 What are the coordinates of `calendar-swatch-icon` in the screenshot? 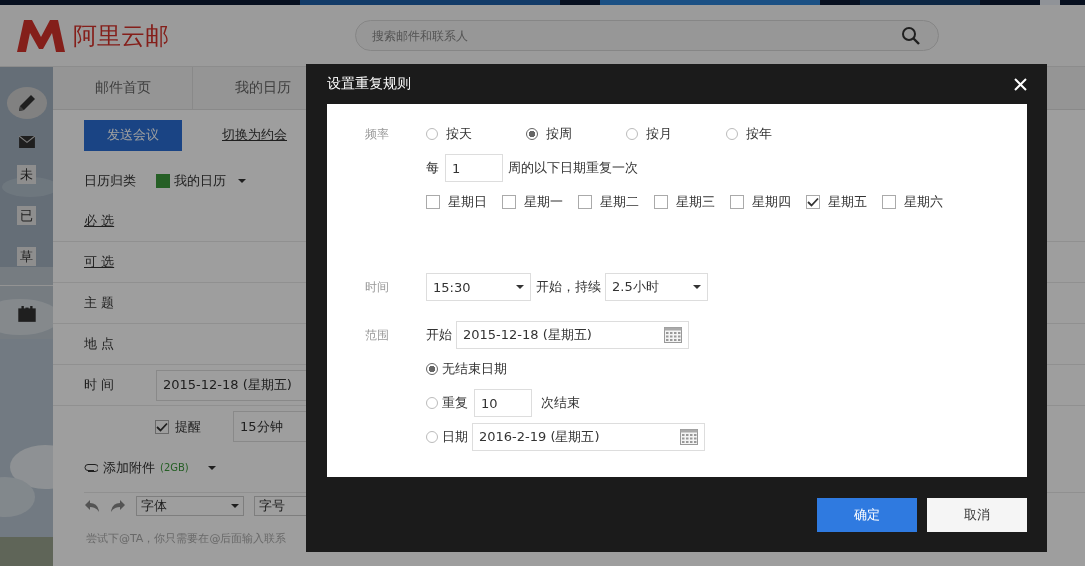 It's located at (163, 180).